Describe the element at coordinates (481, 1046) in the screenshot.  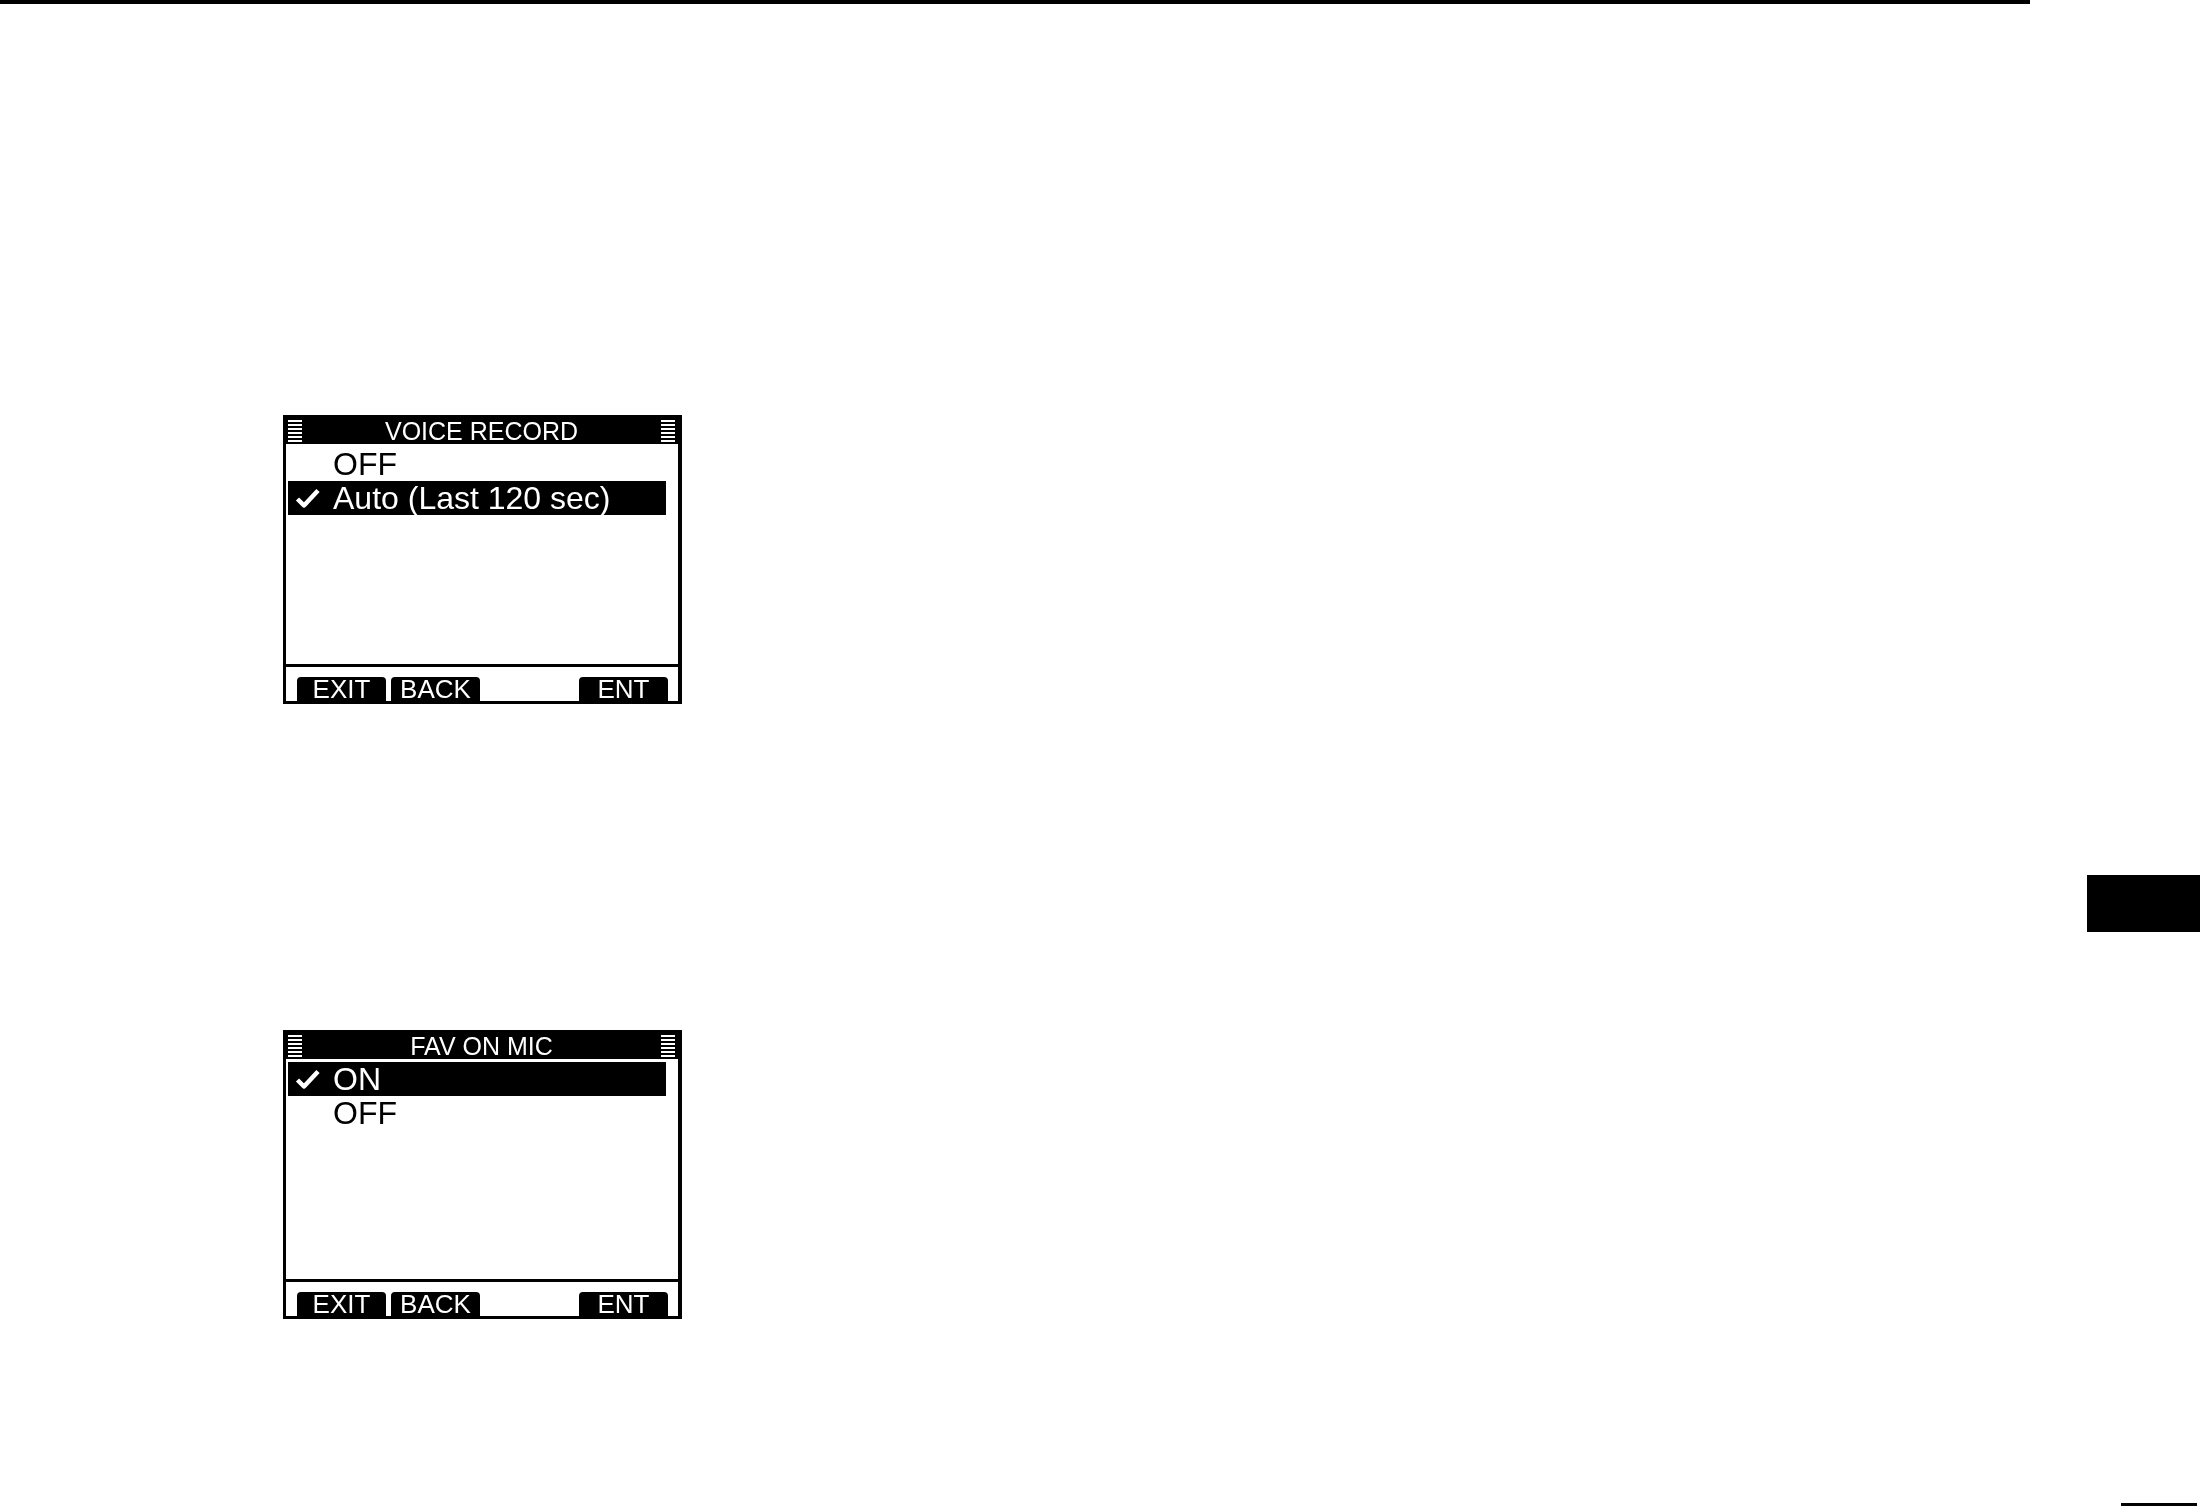
I see `screen-title: FAV ON MIC` at that location.